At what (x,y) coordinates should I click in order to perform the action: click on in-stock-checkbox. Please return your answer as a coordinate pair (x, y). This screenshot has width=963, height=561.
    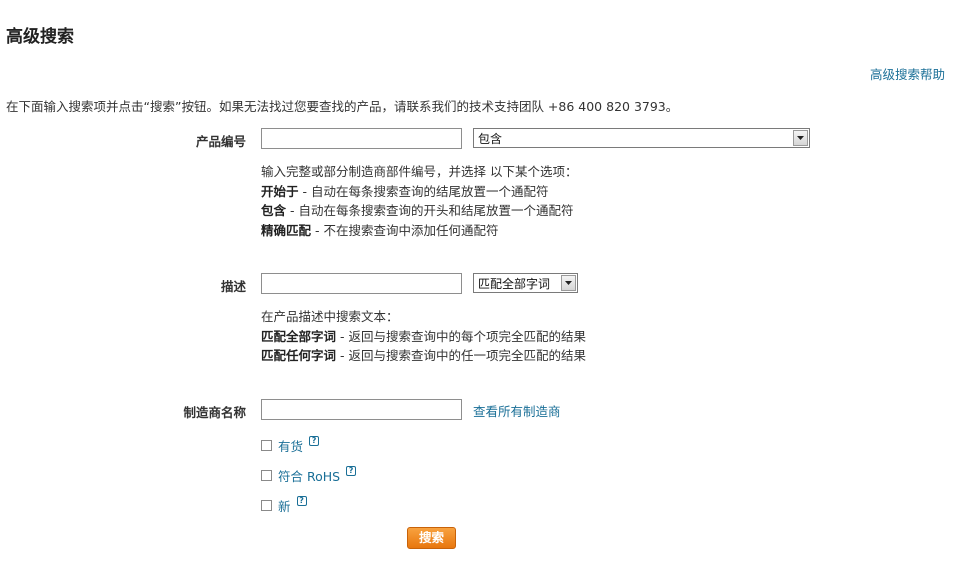
    Looking at the image, I should click on (266, 445).